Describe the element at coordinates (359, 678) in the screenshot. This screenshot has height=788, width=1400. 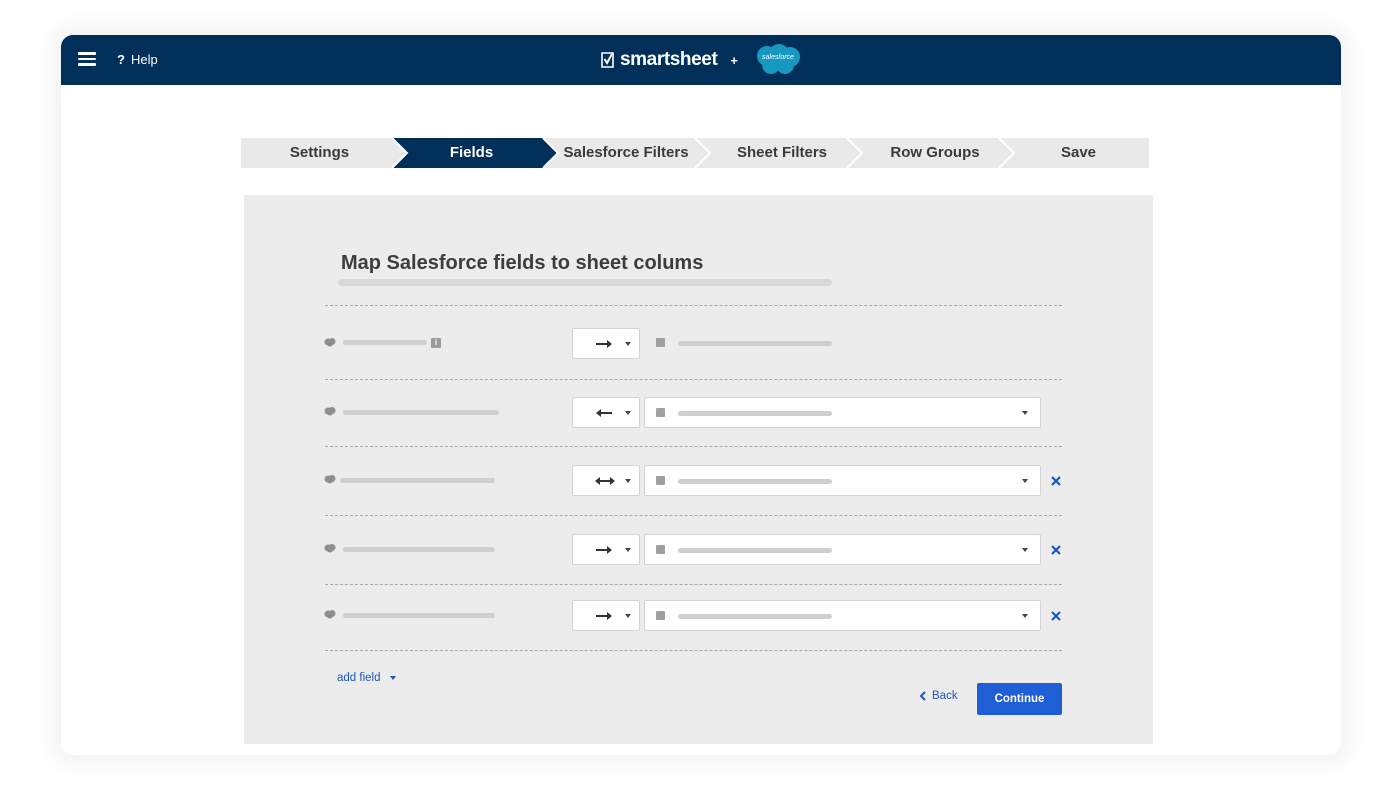
I see `add-field-label: add field` at that location.